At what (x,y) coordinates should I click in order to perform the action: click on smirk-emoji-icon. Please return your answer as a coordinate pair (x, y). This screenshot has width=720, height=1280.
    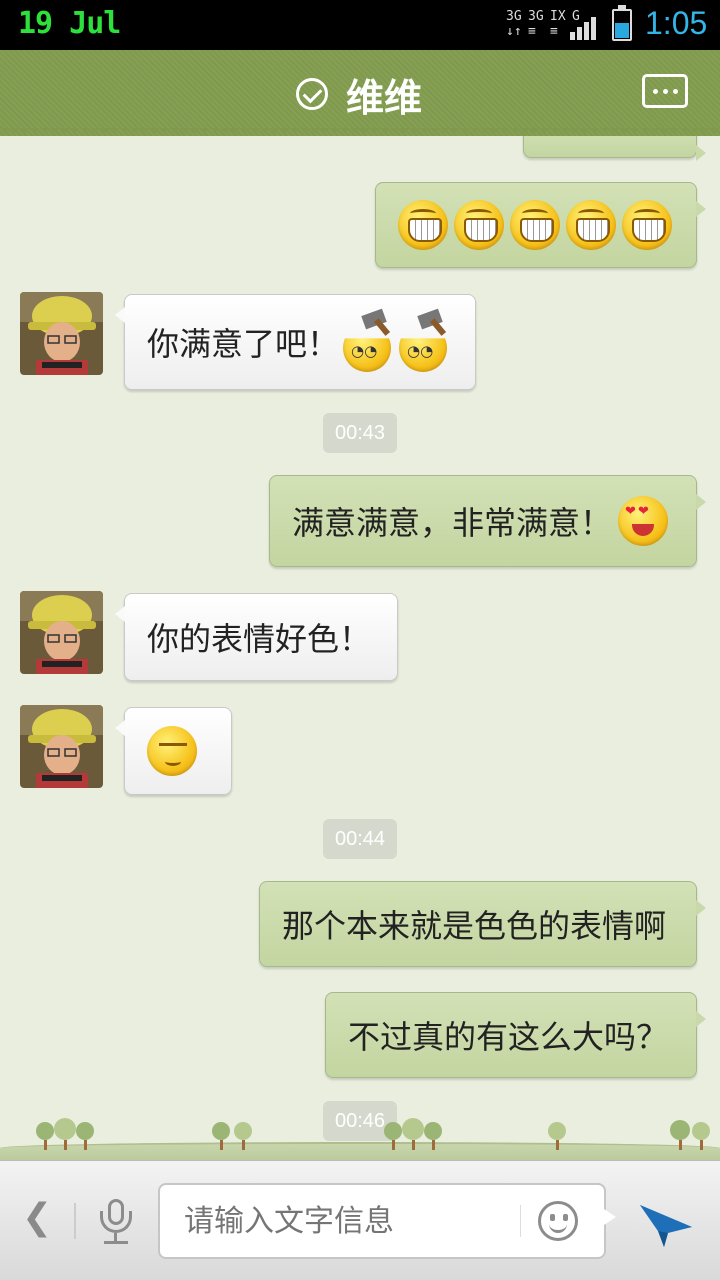
    Looking at the image, I should click on (172, 751).